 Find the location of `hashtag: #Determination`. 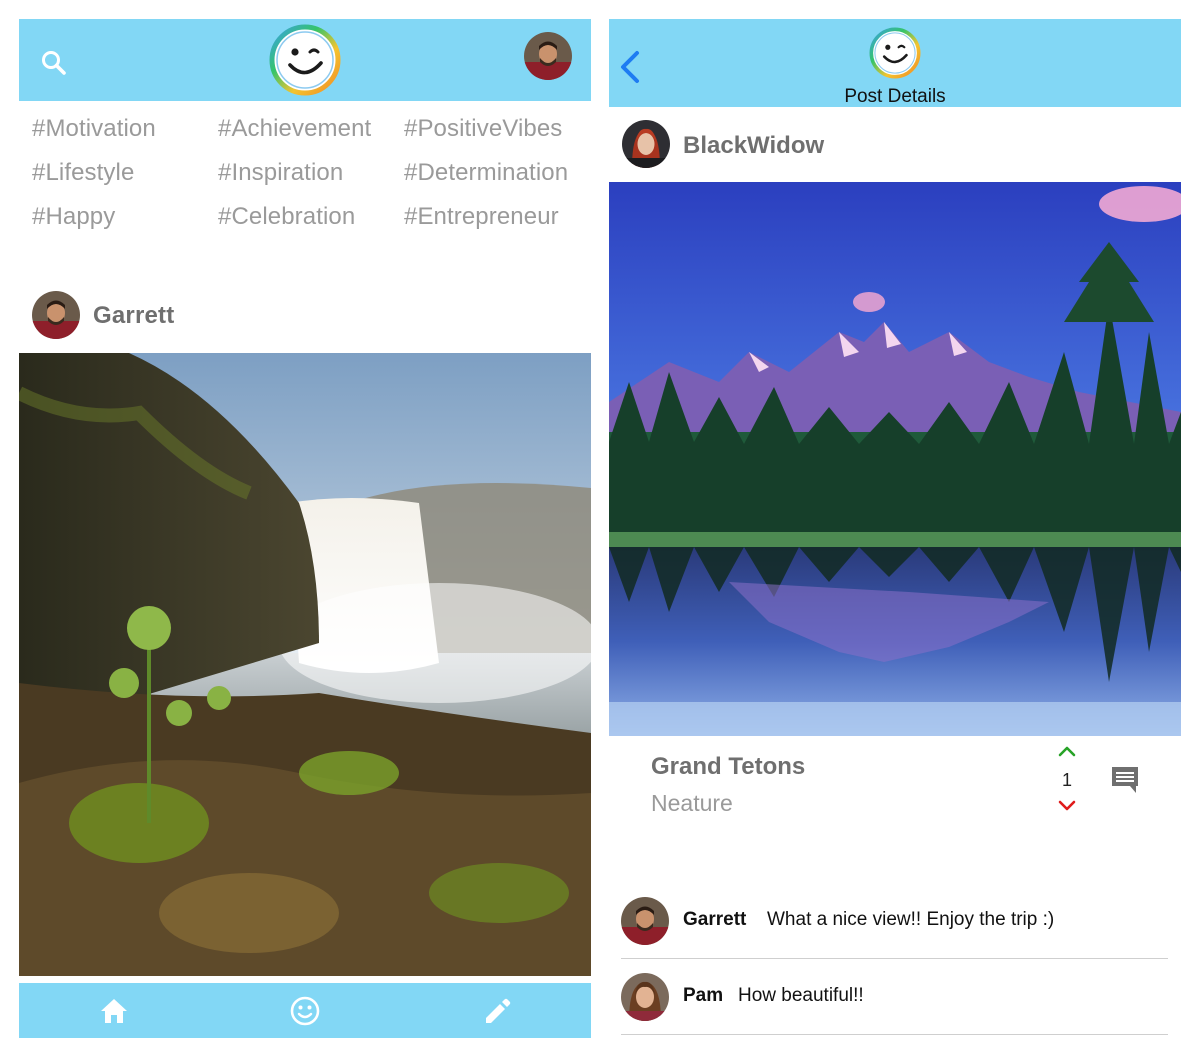

hashtag: #Determination is located at coordinates (486, 173).